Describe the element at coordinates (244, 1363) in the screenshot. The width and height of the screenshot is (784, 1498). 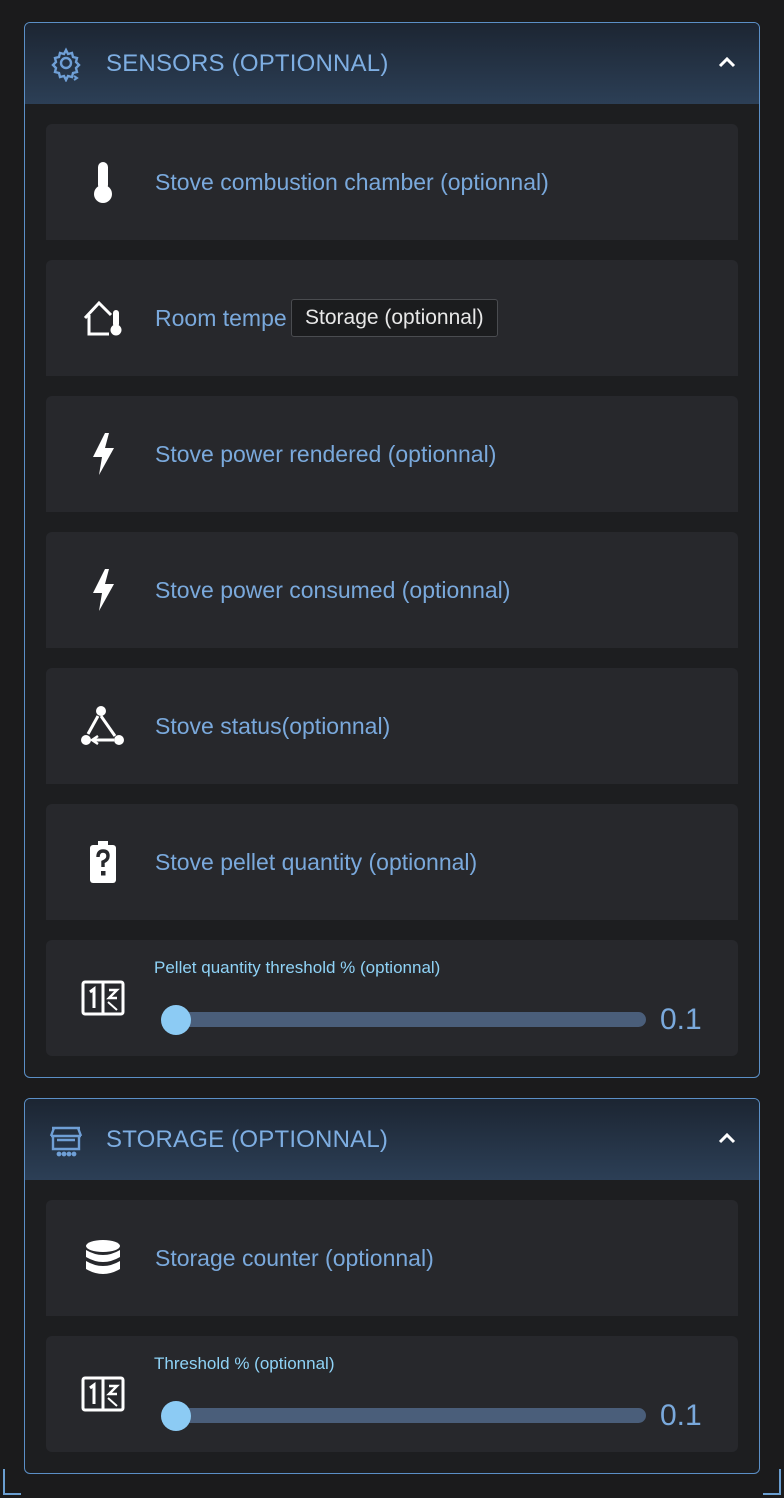
I see `slider-label: Threshold % (optionnal)` at that location.